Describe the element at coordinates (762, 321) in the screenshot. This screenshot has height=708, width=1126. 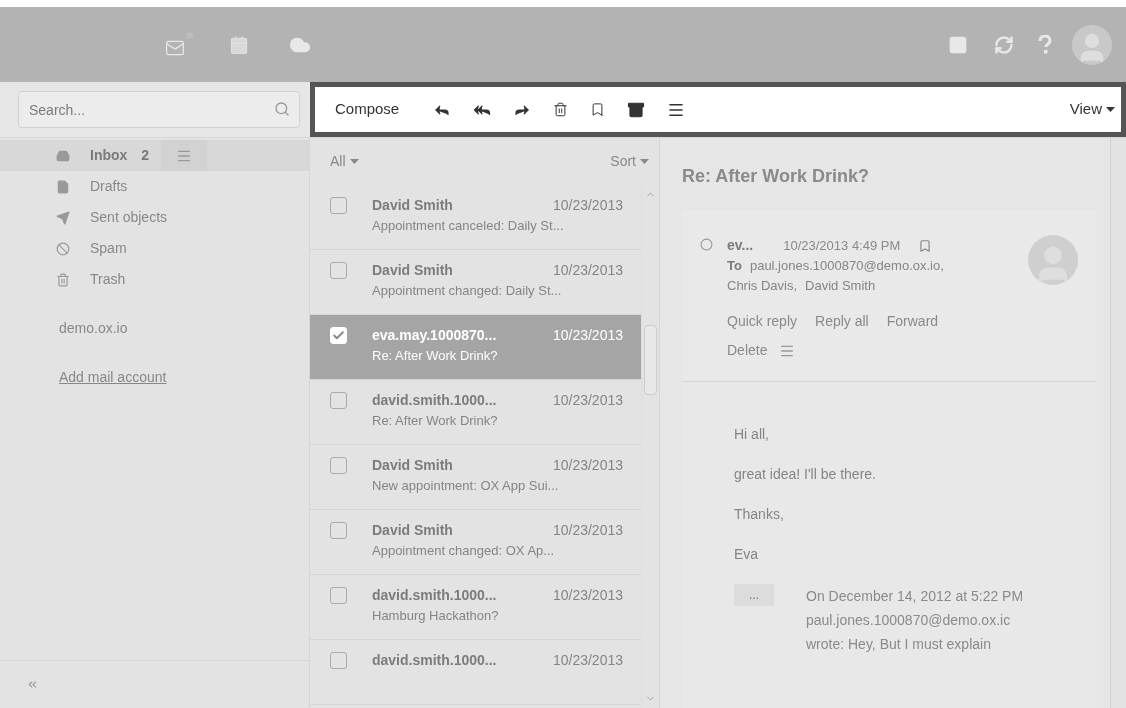
I see `message-action-link: Quick reply` at that location.